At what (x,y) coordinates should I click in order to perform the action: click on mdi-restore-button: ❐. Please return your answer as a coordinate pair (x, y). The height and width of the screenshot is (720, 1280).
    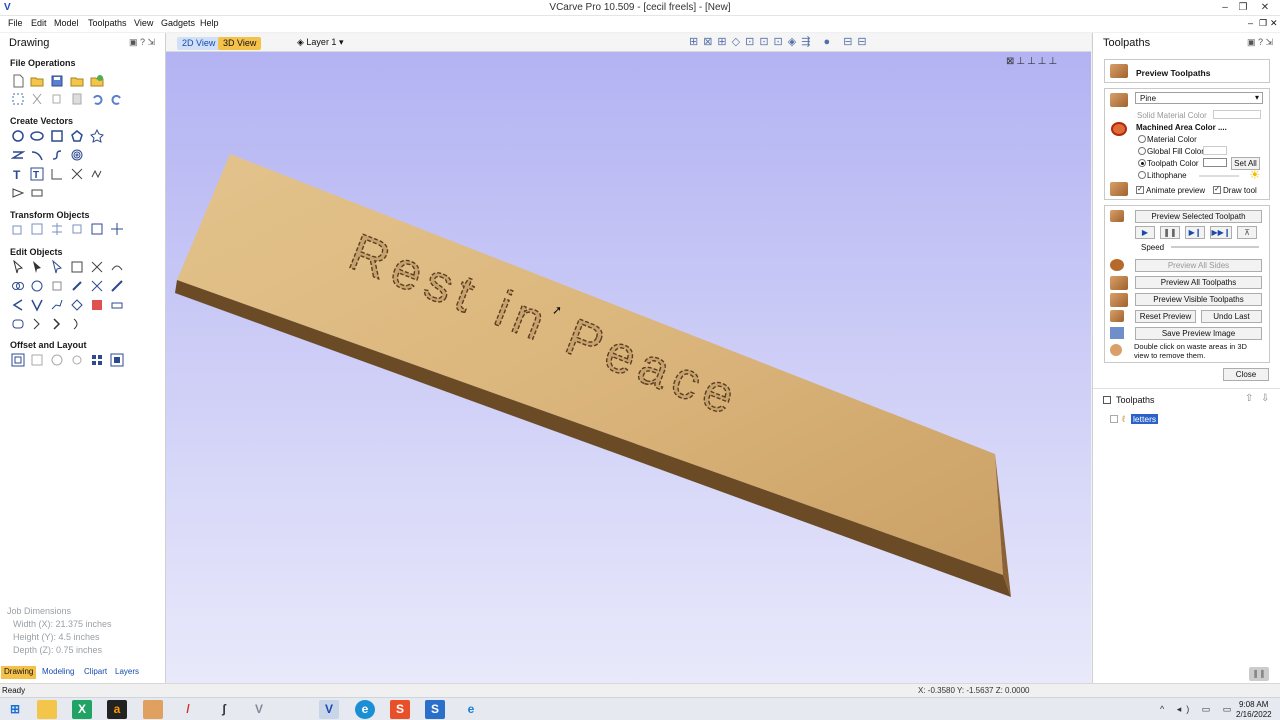
    Looking at the image, I should click on (1263, 23).